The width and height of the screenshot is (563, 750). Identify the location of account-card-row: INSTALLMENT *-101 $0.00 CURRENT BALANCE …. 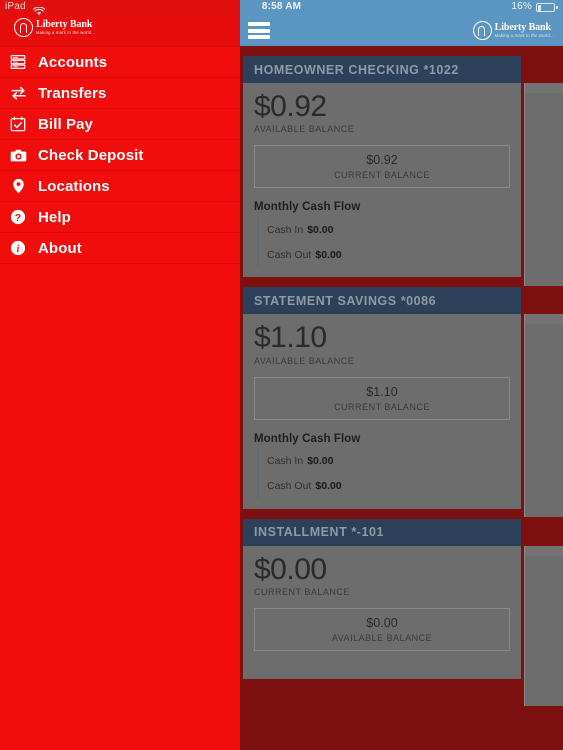
(403, 612).